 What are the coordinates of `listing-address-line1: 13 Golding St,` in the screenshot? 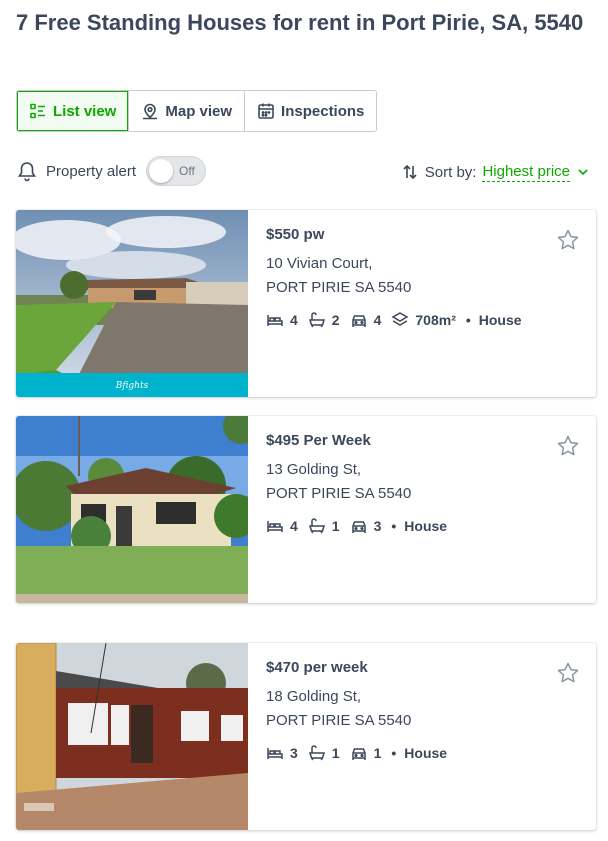 It's located at (313, 469).